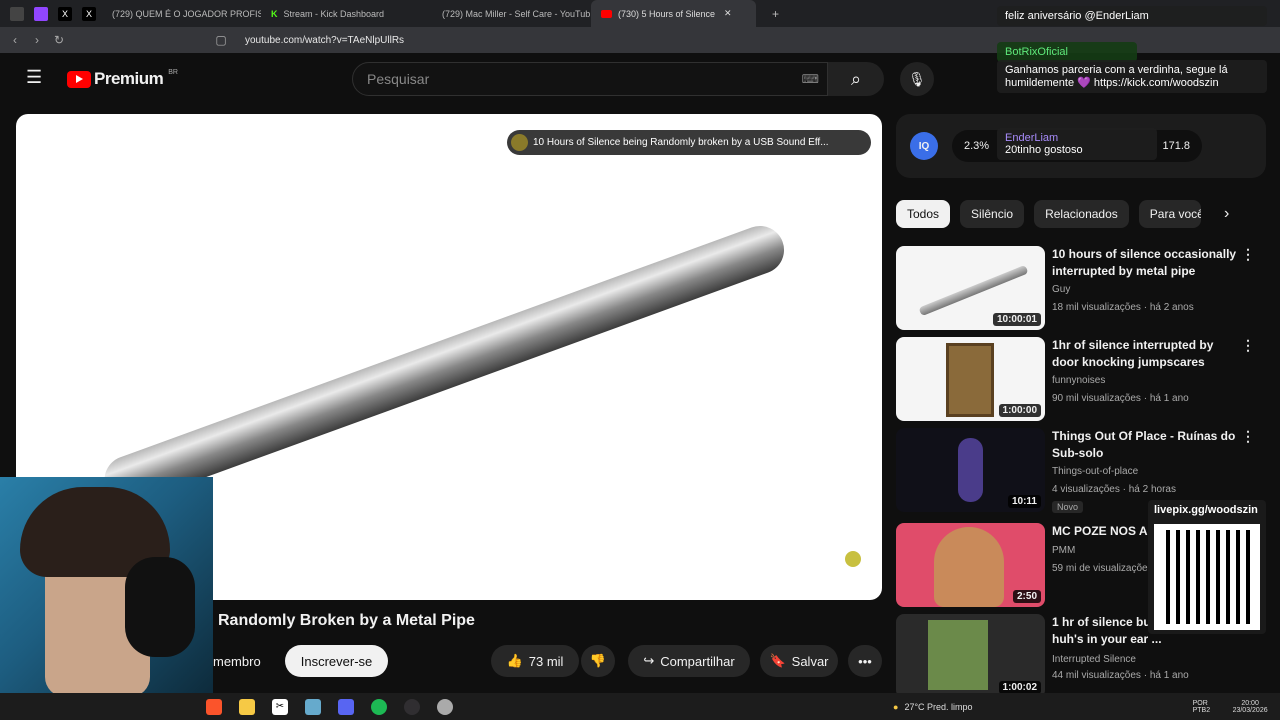 The height and width of the screenshot is (720, 1280). What do you see at coordinates (973, 290) in the screenshot?
I see `pipe-thumb-image` at bounding box center [973, 290].